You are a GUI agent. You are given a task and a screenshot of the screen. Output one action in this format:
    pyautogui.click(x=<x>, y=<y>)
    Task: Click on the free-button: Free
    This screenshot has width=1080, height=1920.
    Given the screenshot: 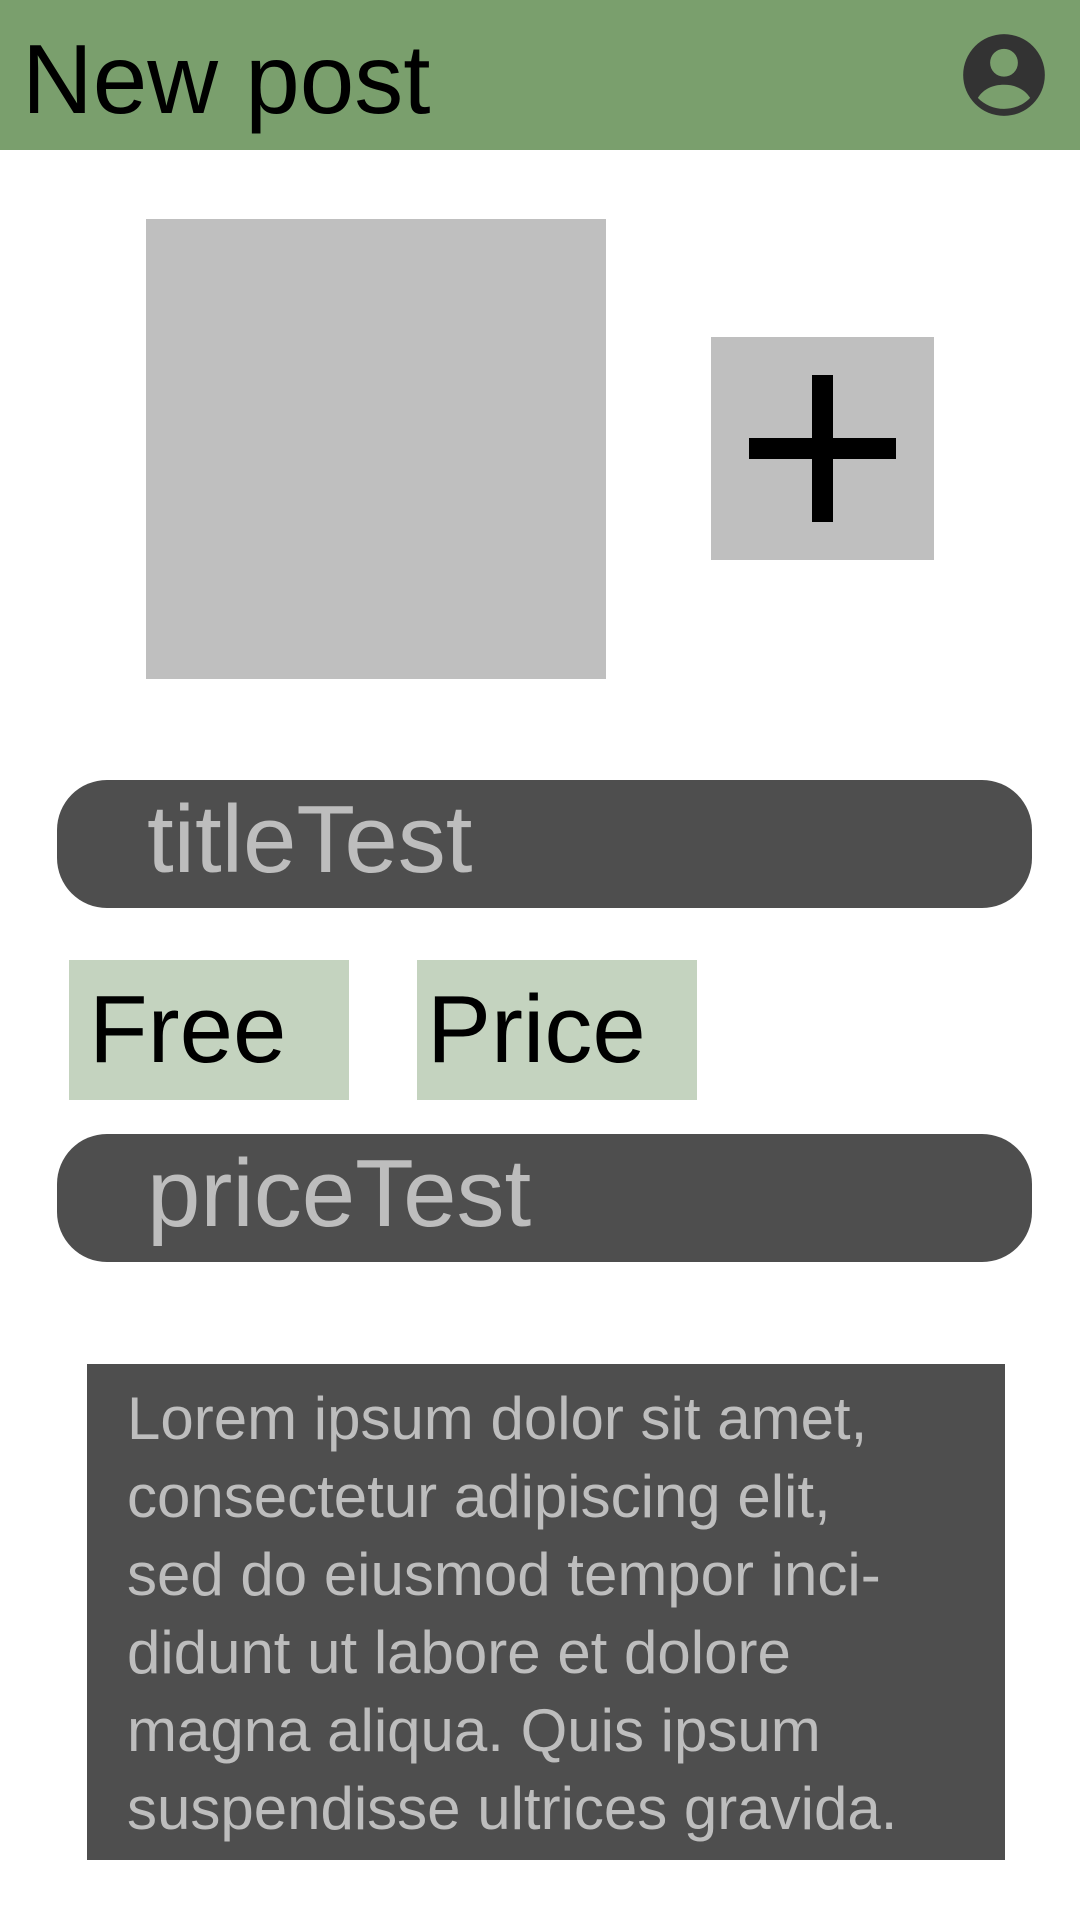 What is the action you would take?
    pyautogui.click(x=209, y=1030)
    